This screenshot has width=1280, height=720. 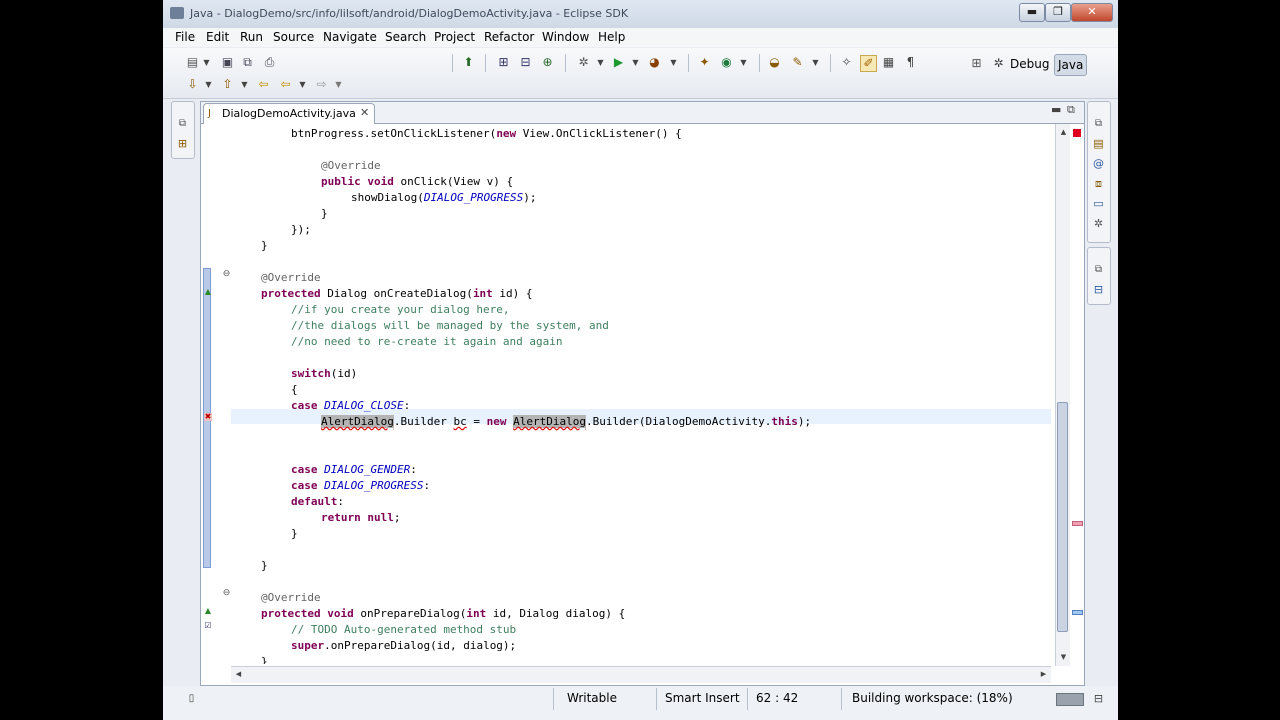 What do you see at coordinates (641, 674) in the screenshot?
I see `horizontal-scrollbar: ◀ ▶` at bounding box center [641, 674].